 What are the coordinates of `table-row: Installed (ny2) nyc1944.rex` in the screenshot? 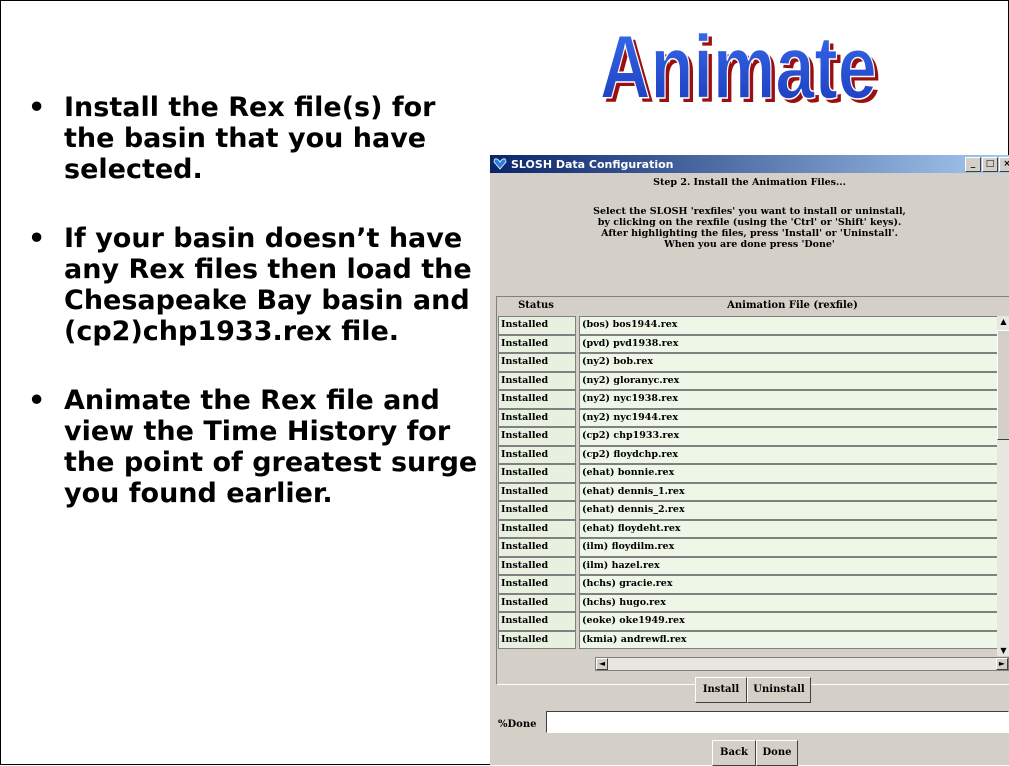 It's located at (748, 417).